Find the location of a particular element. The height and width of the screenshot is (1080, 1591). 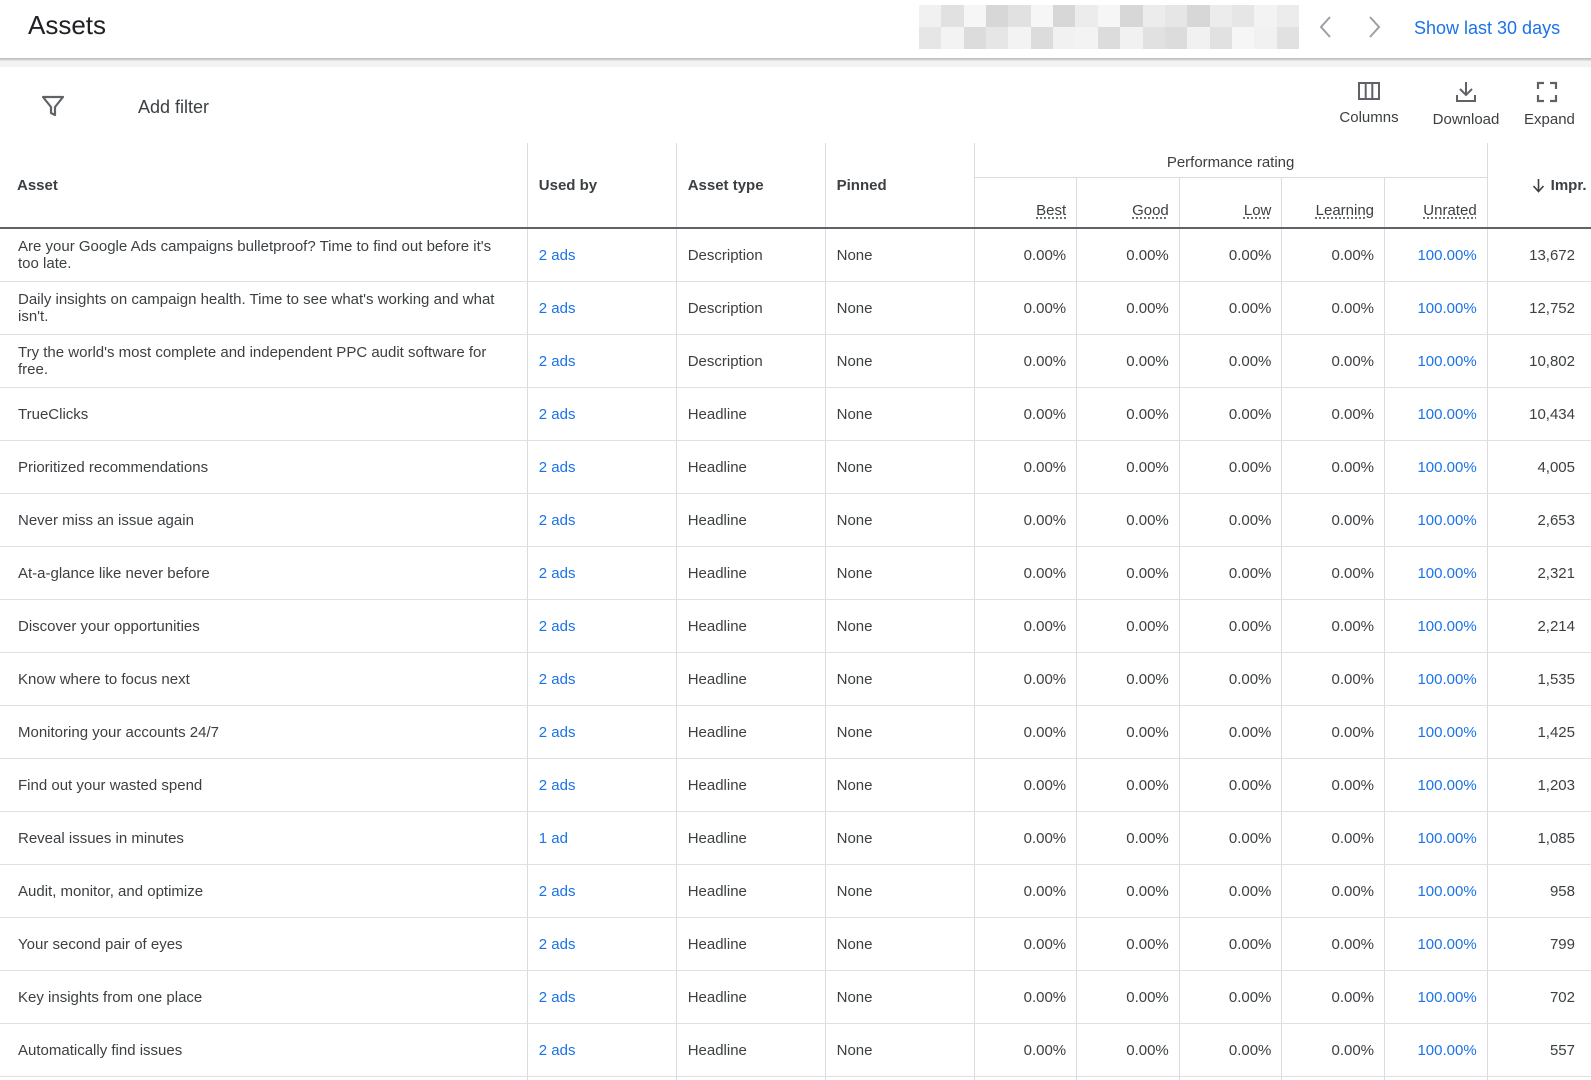

add-filter-button: Add filter is located at coordinates (173, 107).